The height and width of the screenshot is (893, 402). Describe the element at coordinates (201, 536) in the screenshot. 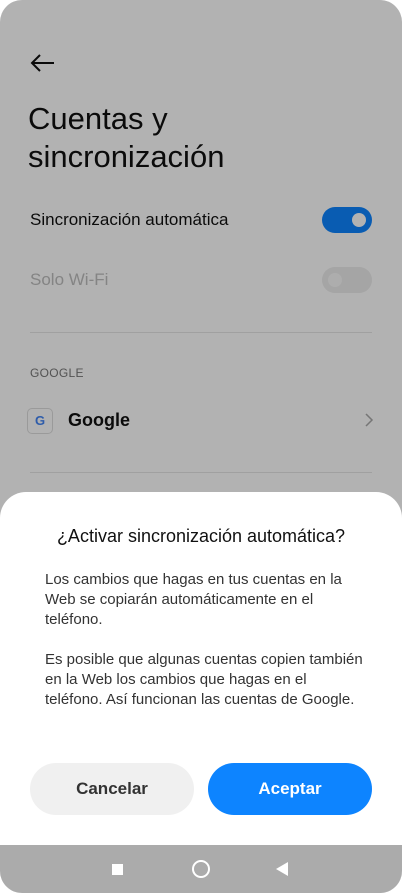

I see `dialog-title: ¿Activar sincronización automática?` at that location.